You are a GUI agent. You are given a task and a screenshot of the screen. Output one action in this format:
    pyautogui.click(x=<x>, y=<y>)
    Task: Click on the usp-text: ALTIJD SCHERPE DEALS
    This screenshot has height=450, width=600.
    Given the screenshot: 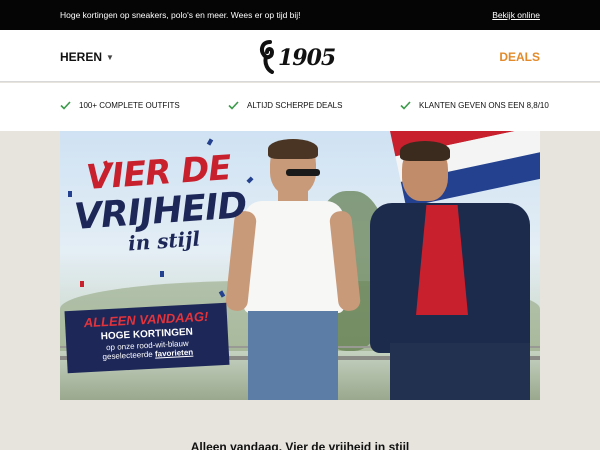 What is the action you would take?
    pyautogui.click(x=295, y=105)
    